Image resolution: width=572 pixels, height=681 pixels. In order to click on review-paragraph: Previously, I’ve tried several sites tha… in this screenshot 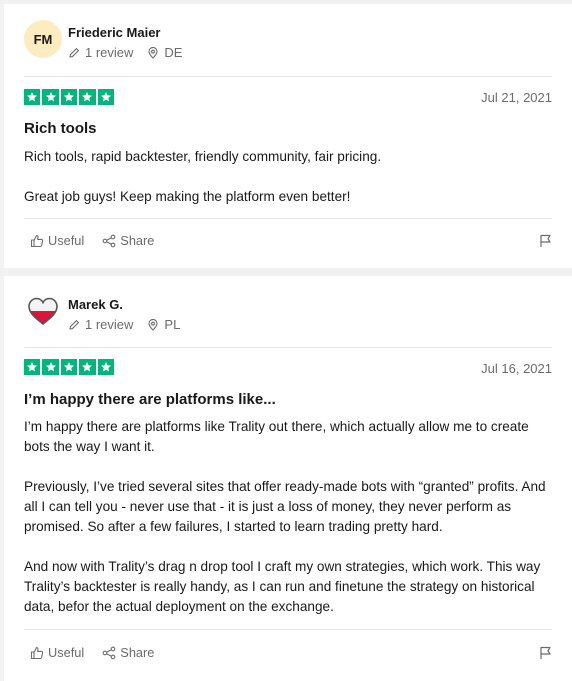, I will do `click(285, 506)`.